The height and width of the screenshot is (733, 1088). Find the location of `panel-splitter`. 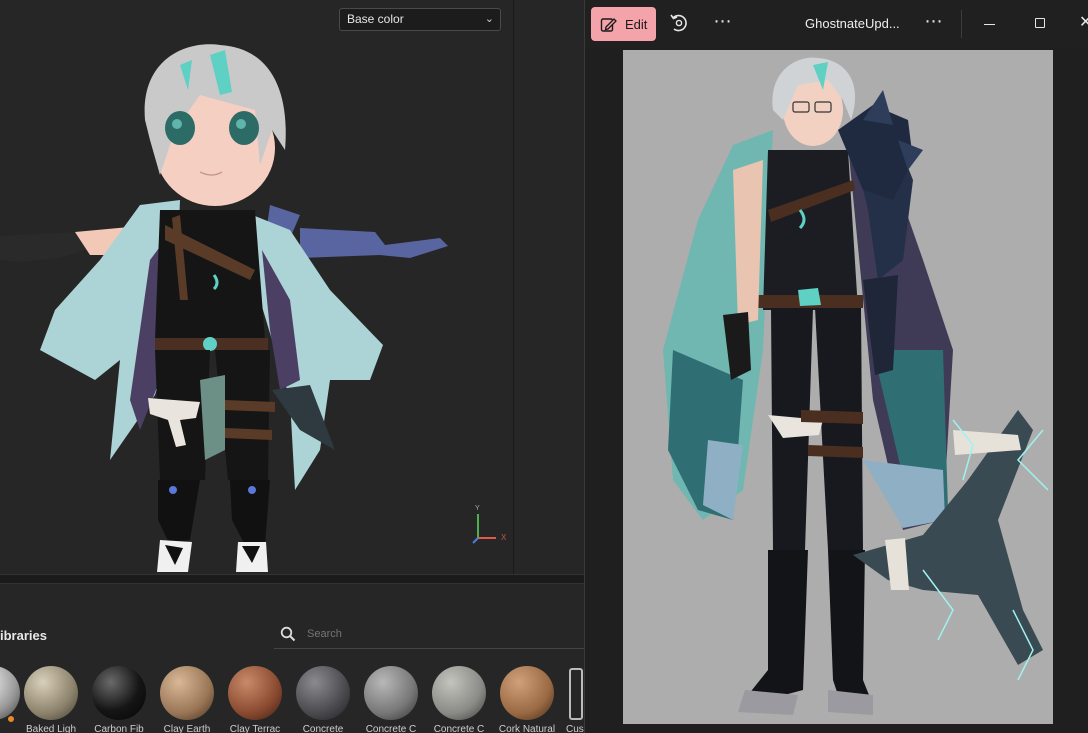

panel-splitter is located at coordinates (292, 579).